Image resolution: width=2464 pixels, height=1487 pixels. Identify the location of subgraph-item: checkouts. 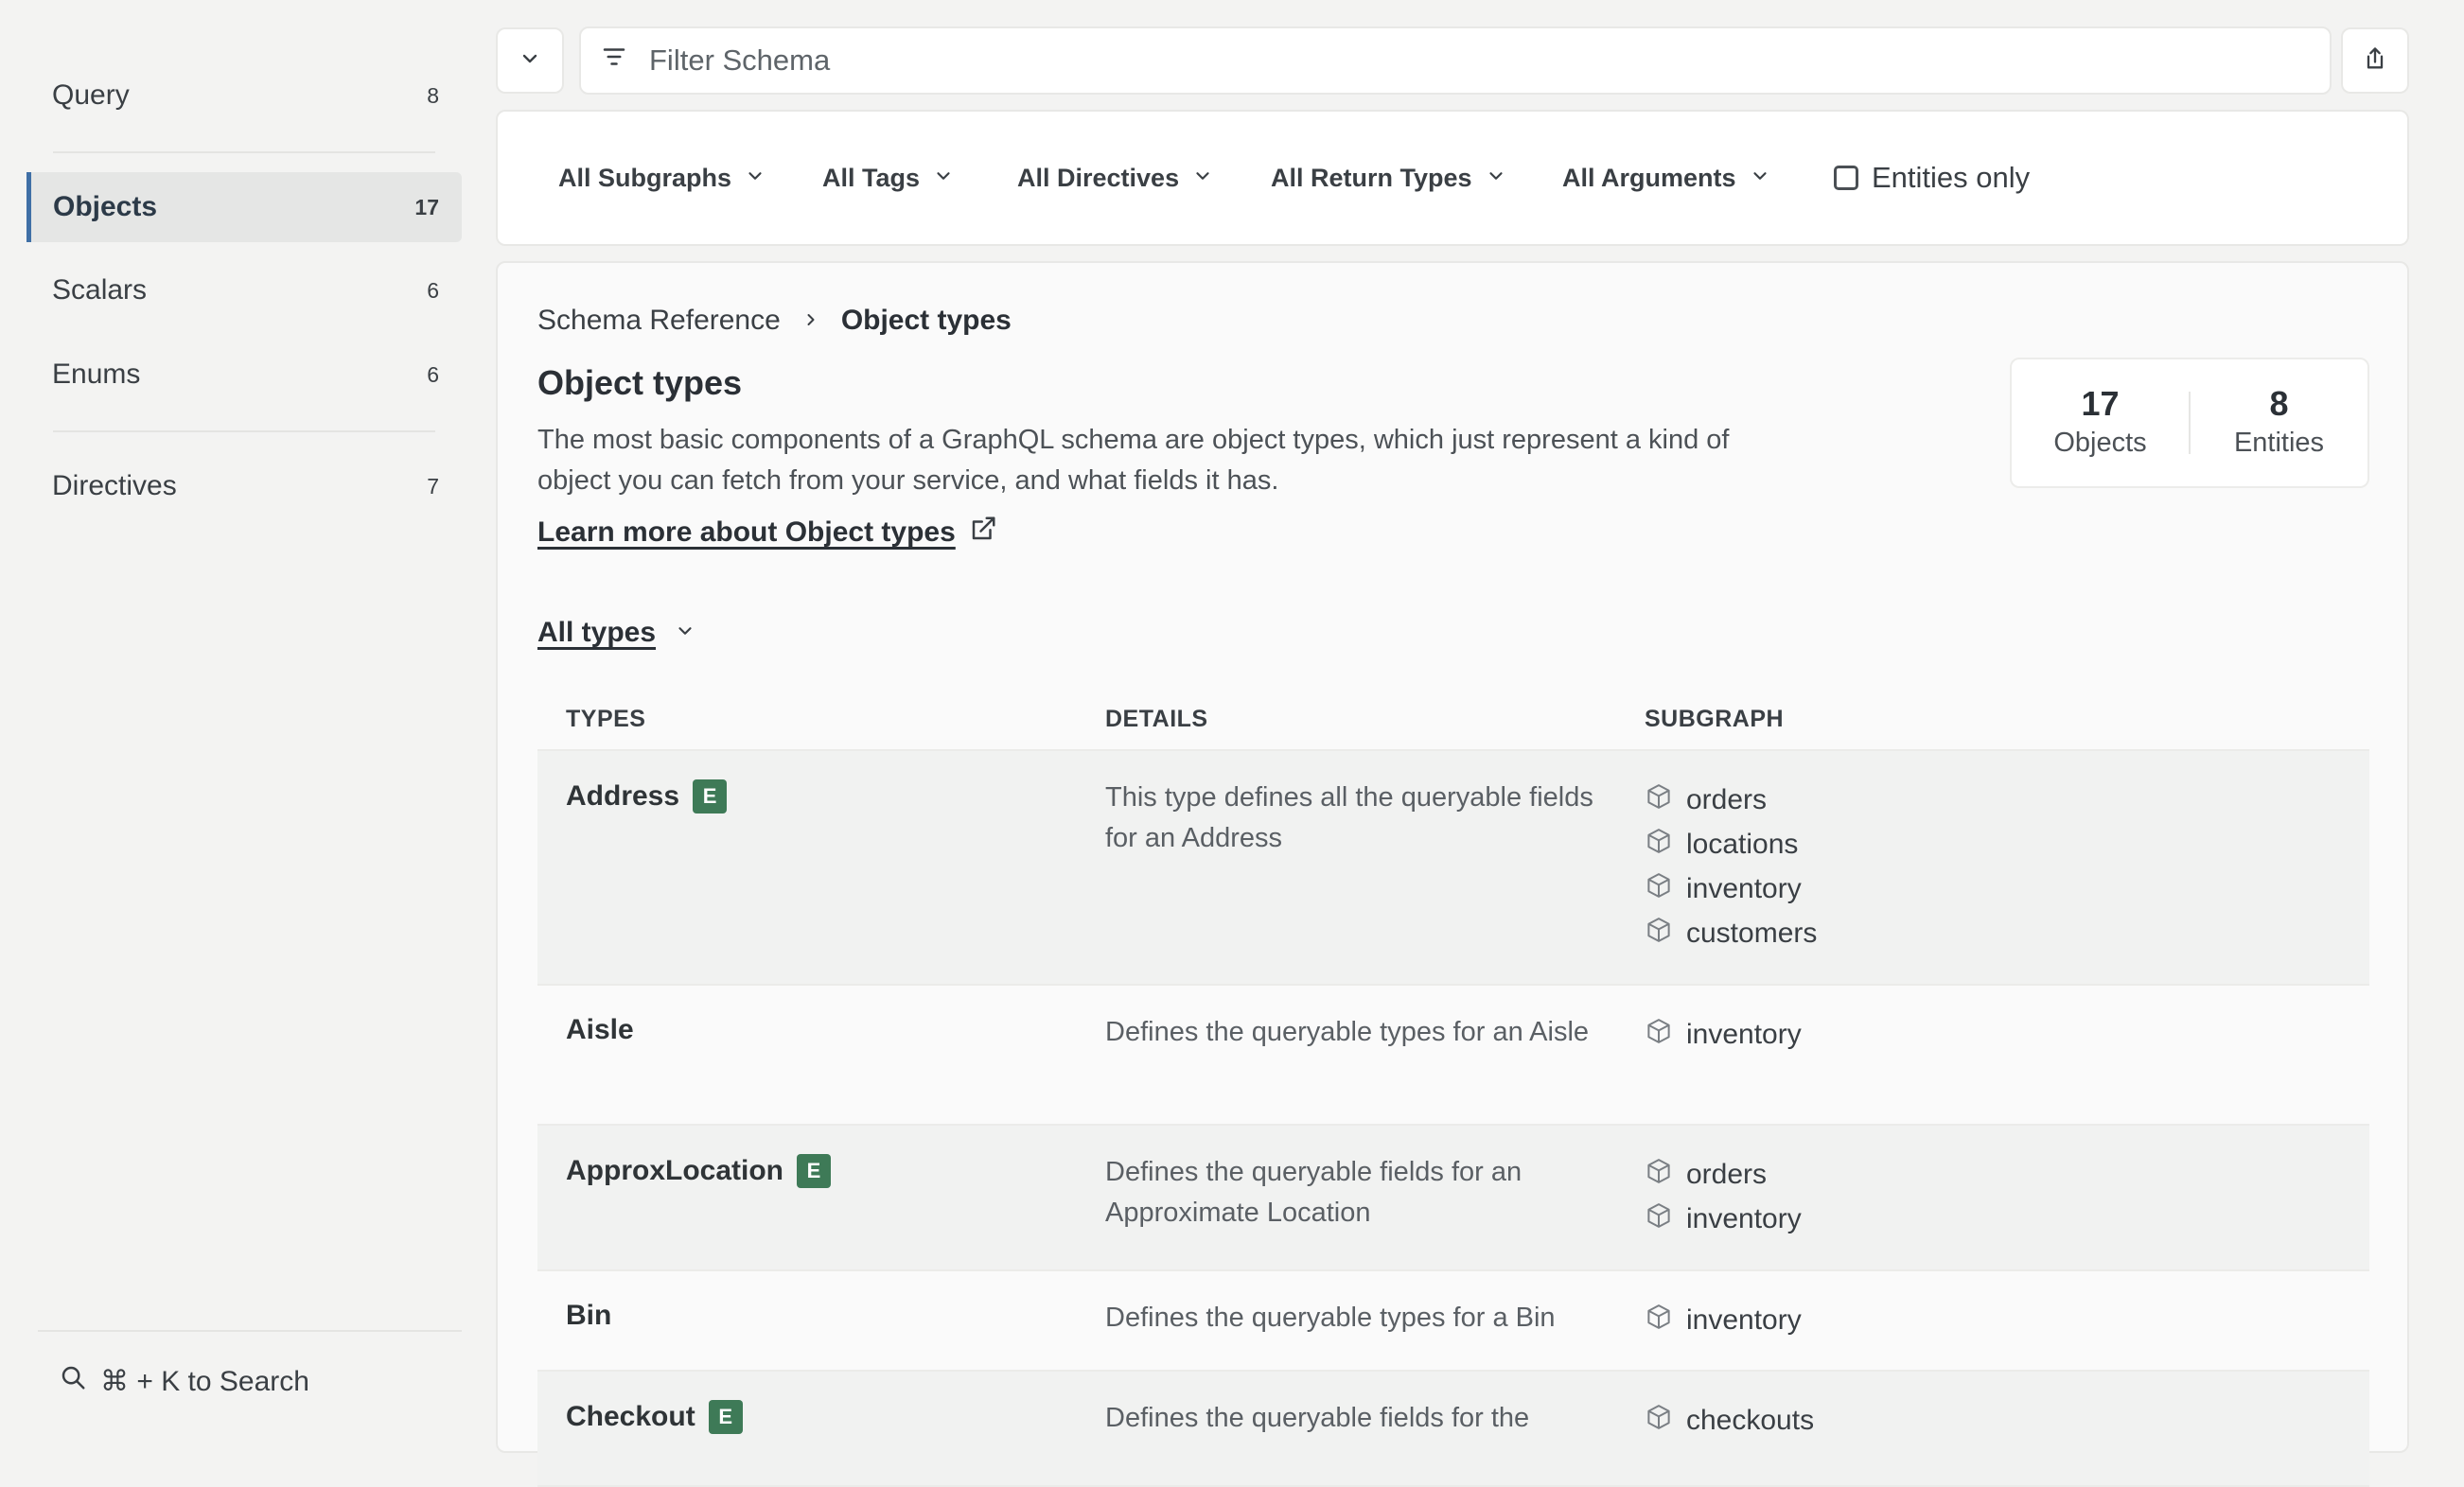
(1730, 1420).